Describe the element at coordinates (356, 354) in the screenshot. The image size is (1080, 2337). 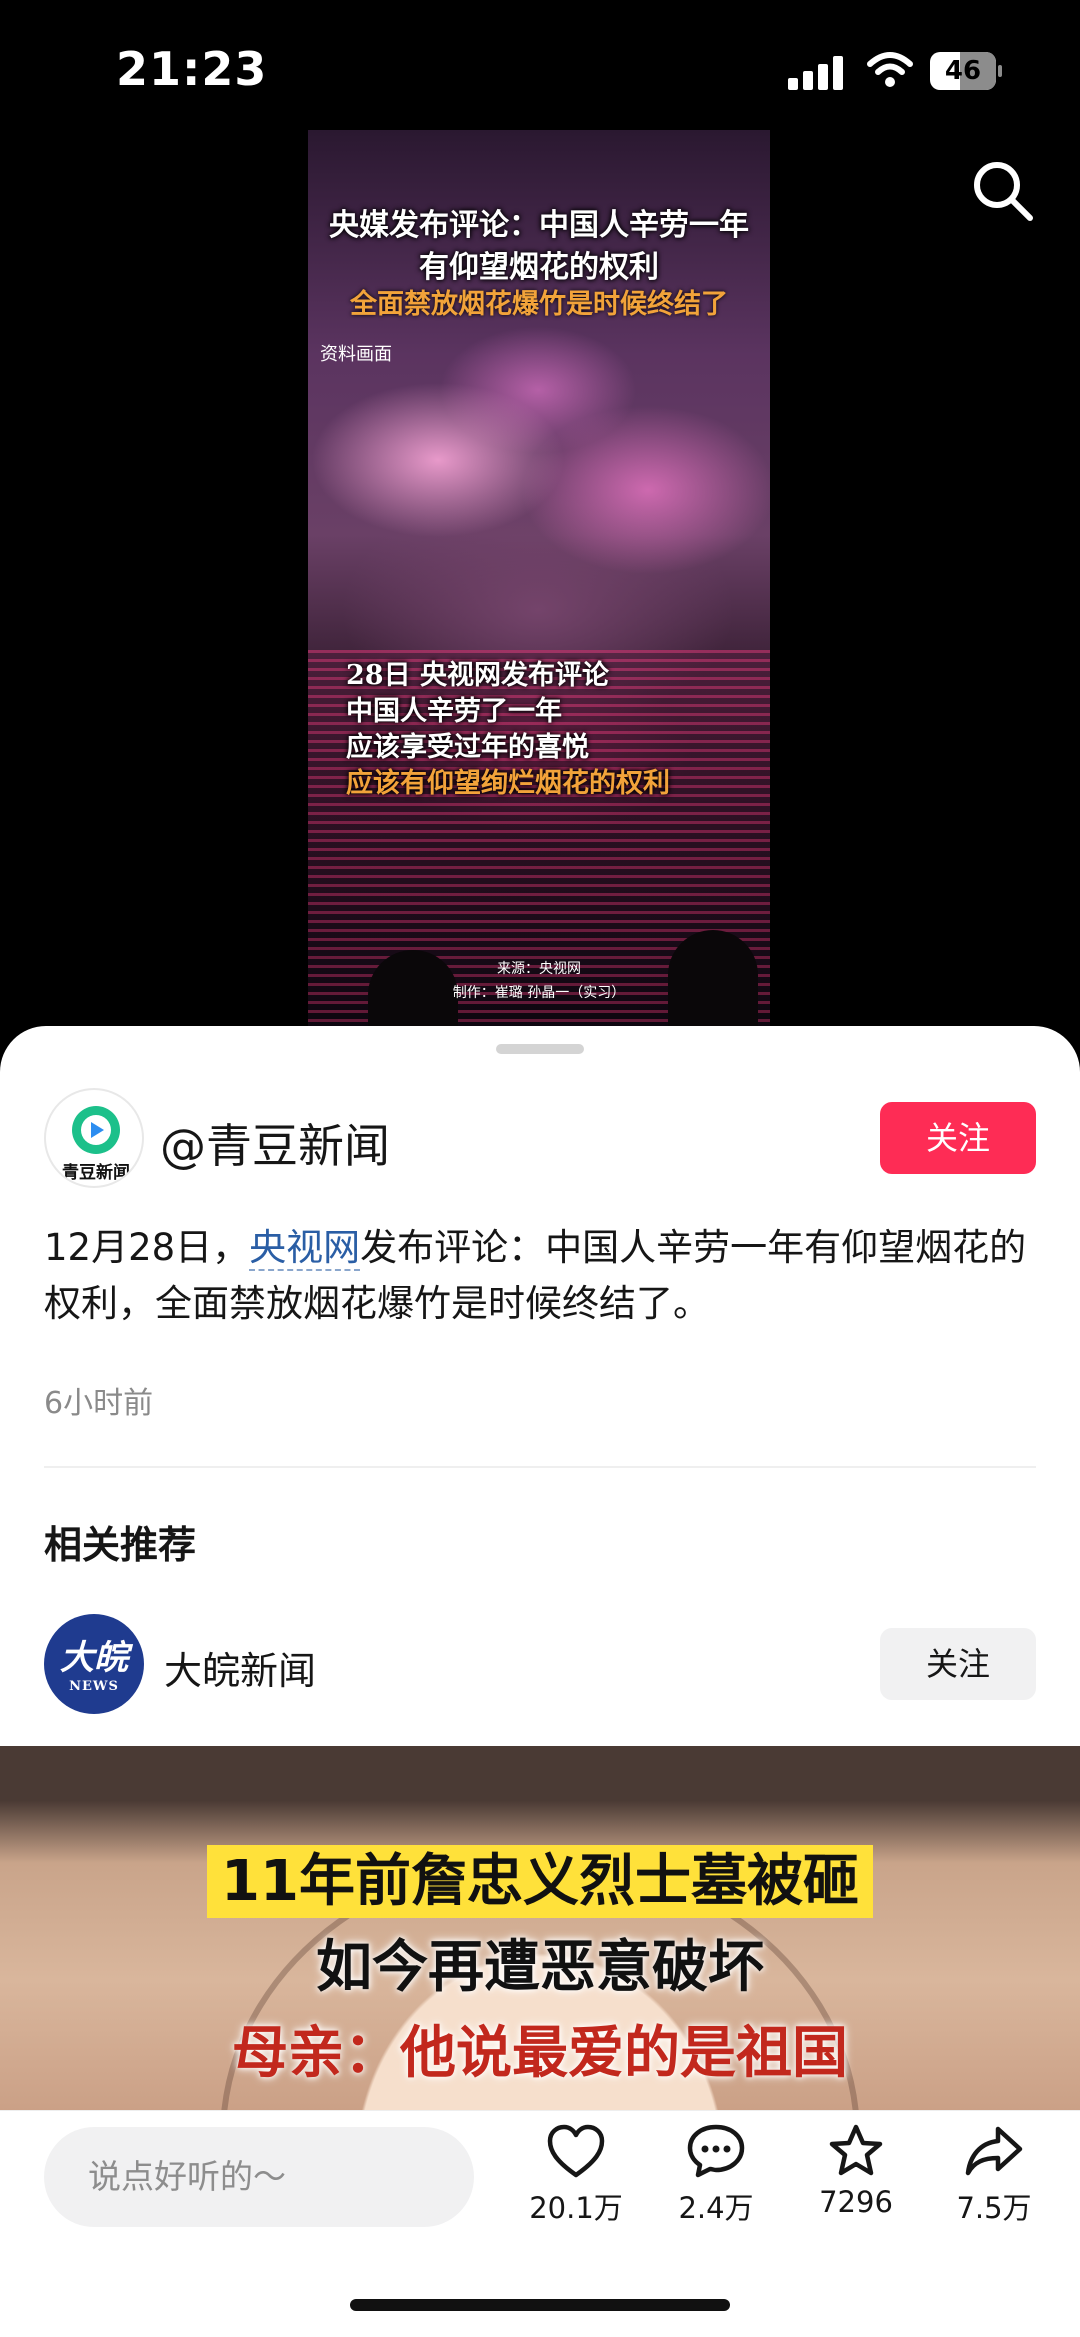
I see `video-source-note: 资料画面` at that location.